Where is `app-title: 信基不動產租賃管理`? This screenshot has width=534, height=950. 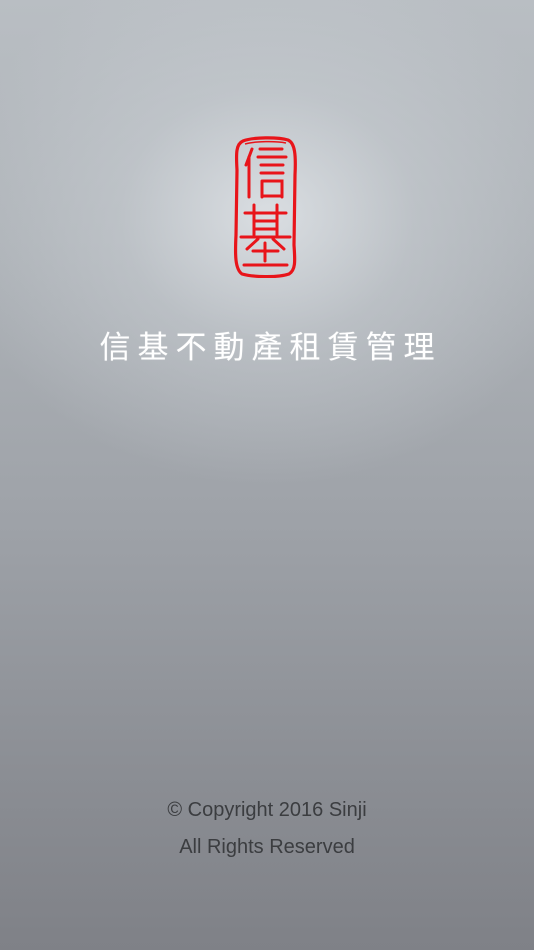 app-title: 信基不動產租賃管理 is located at coordinates (270, 348).